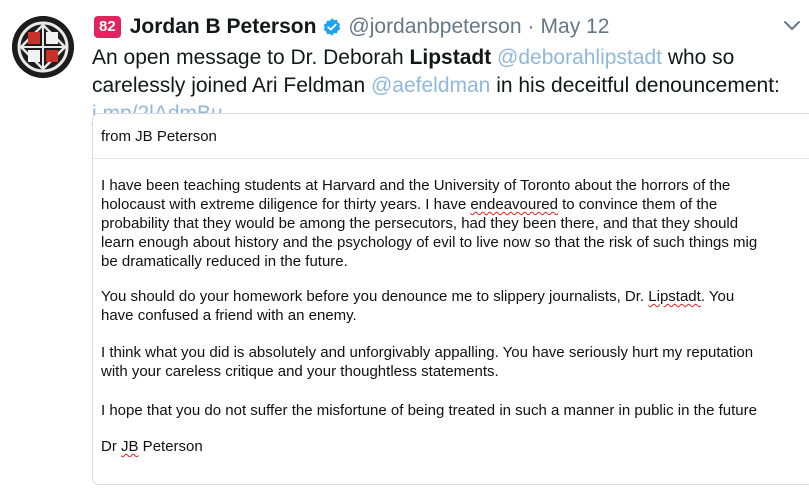 Image resolution: width=809 pixels, height=490 pixels. What do you see at coordinates (575, 27) in the screenshot?
I see `tweet-date: May 12` at bounding box center [575, 27].